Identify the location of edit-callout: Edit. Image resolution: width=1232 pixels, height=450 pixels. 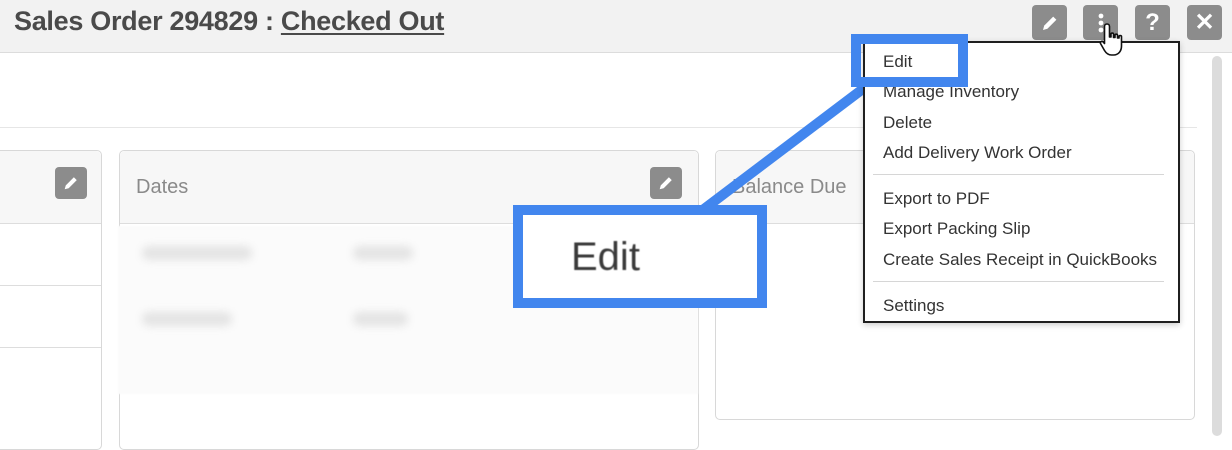
(640, 256).